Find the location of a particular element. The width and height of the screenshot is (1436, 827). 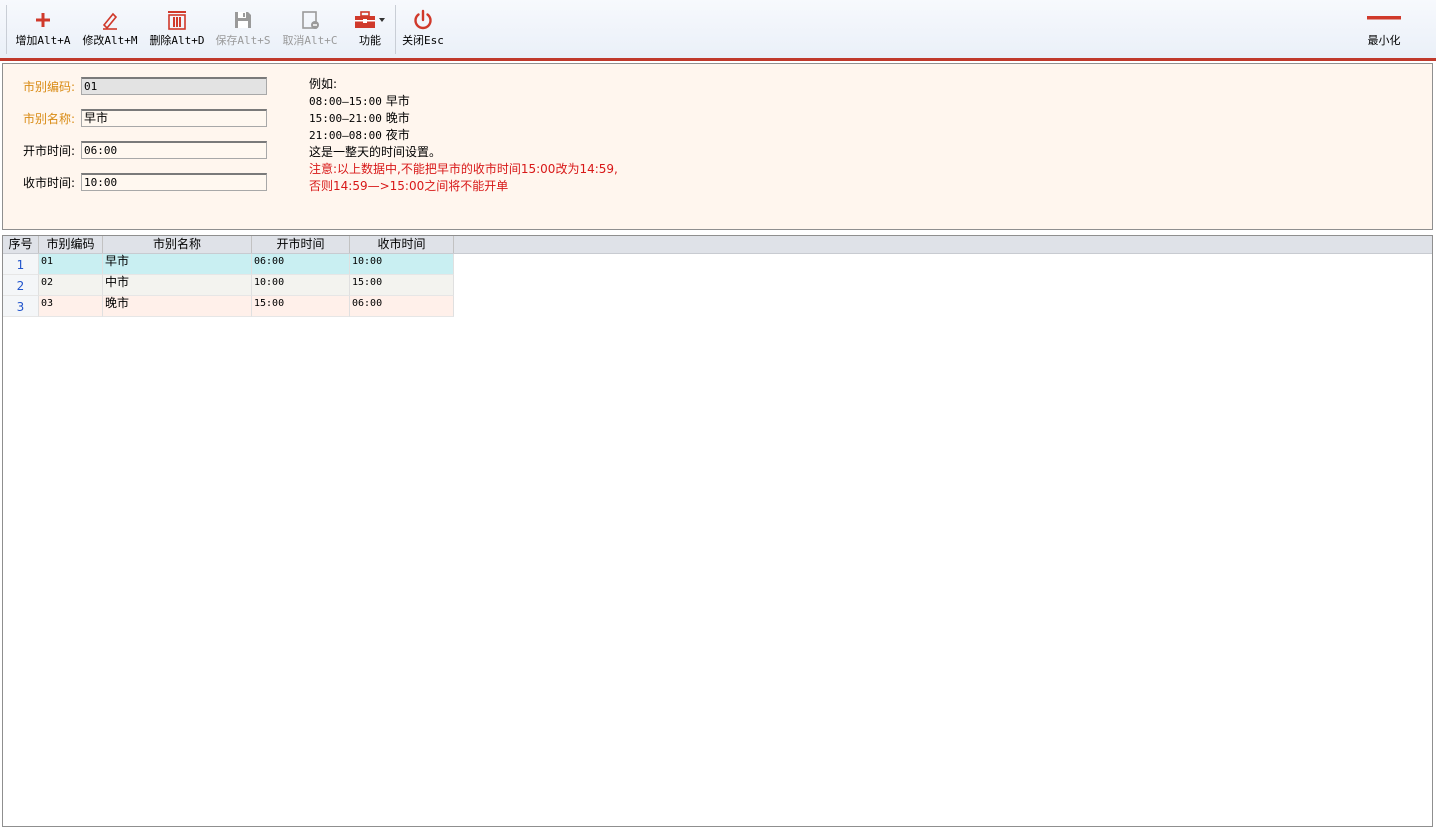

chevron-down-icon is located at coordinates (382, 20).